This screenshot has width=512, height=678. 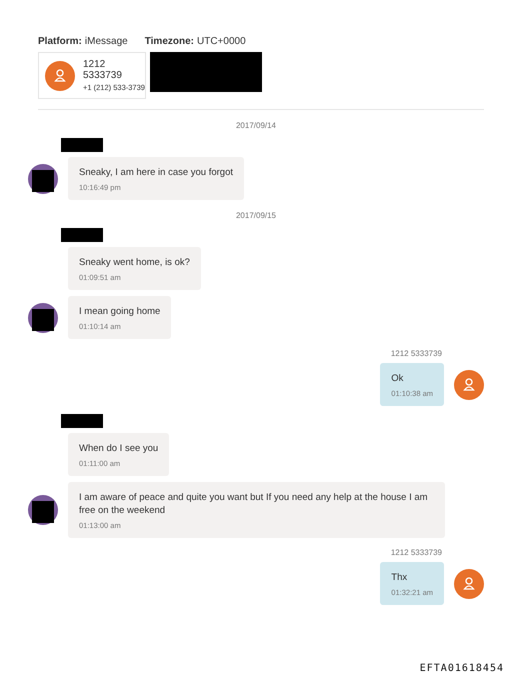 What do you see at coordinates (254, 504) in the screenshot?
I see `message-text: I am aware of peace and quite you want but If you need any help at the house I am free on the weekend` at bounding box center [254, 504].